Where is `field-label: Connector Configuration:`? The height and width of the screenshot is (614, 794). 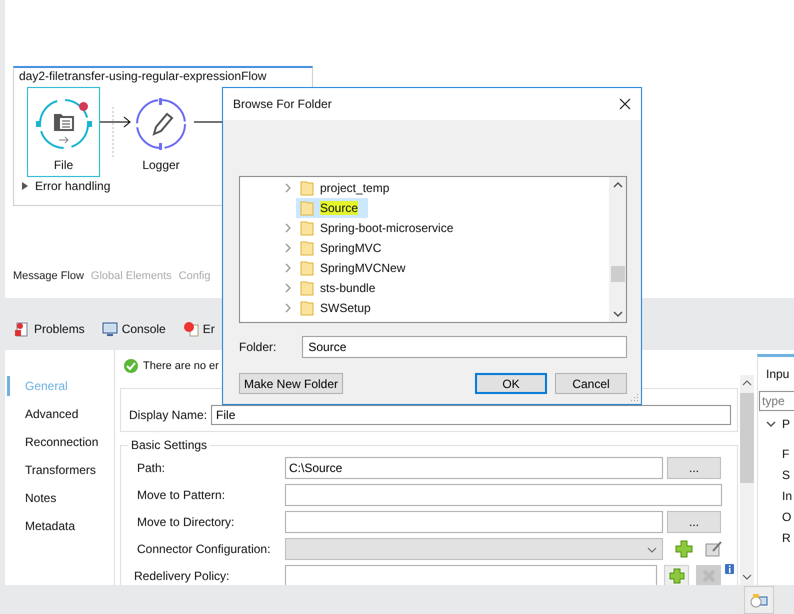
field-label: Connector Configuration: is located at coordinates (204, 549).